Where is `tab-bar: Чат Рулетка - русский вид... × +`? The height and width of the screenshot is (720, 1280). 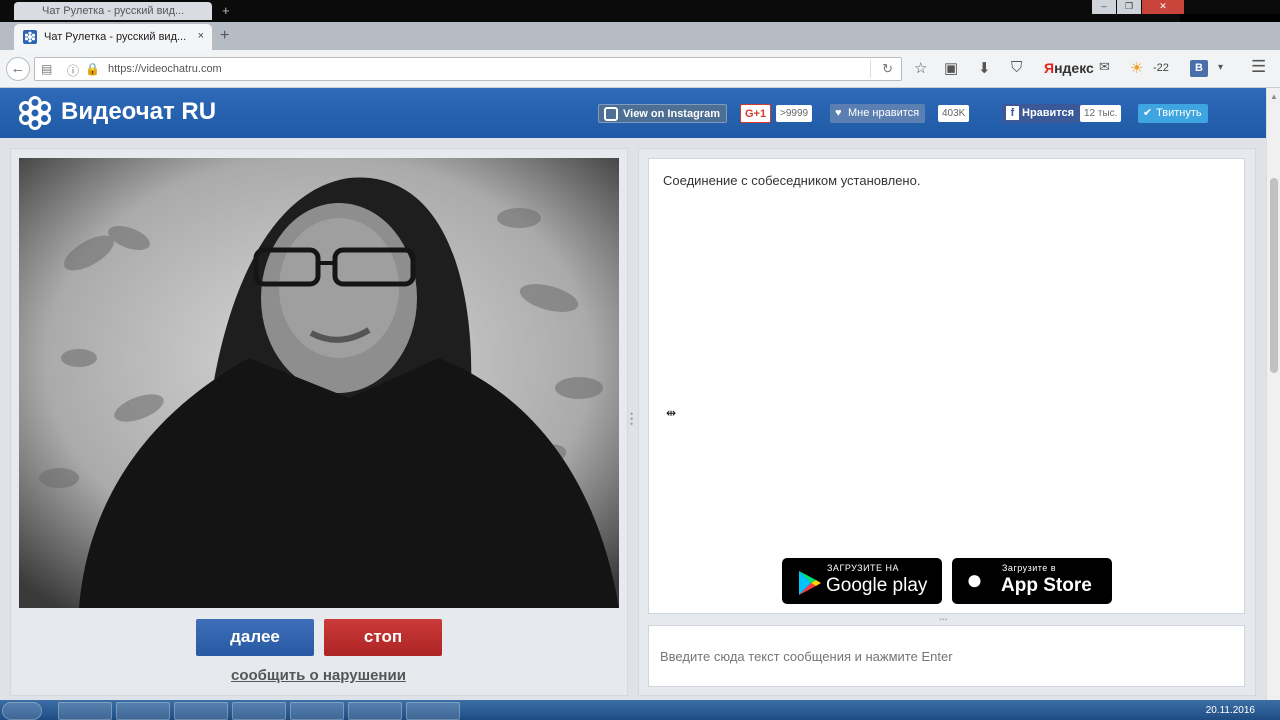
tab-bar: Чат Рулетка - русский вид... × + is located at coordinates (640, 36).